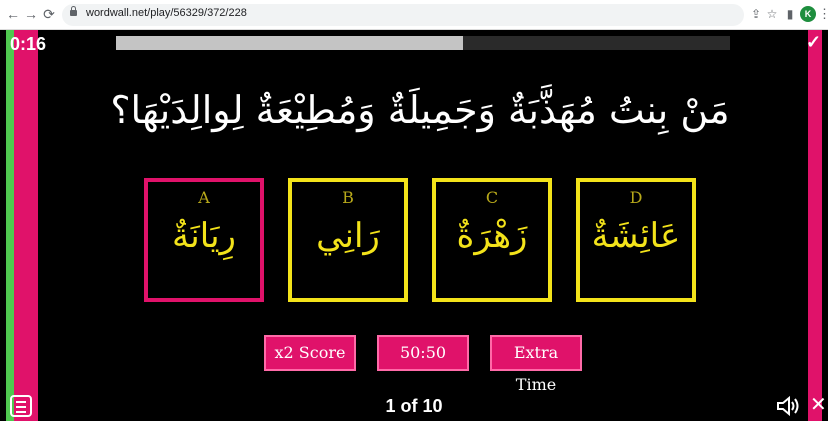  I want to click on question-counter: 1 of 10, so click(414, 406).